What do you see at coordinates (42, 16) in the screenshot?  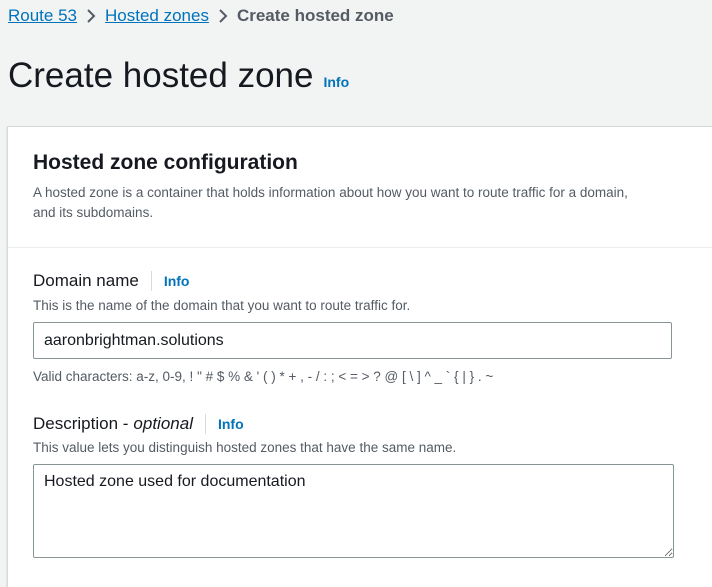 I see `breadcrumb-route53-link: Route 53` at bounding box center [42, 16].